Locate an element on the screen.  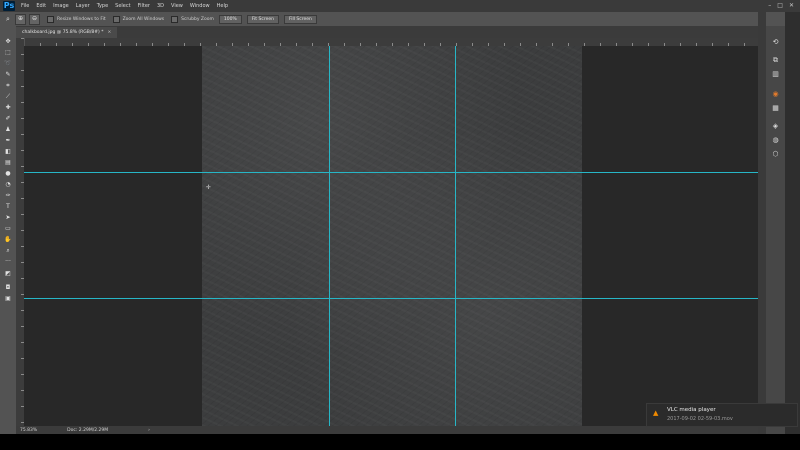
rectangle-tool-icon: ▭ is located at coordinates (8, 229).